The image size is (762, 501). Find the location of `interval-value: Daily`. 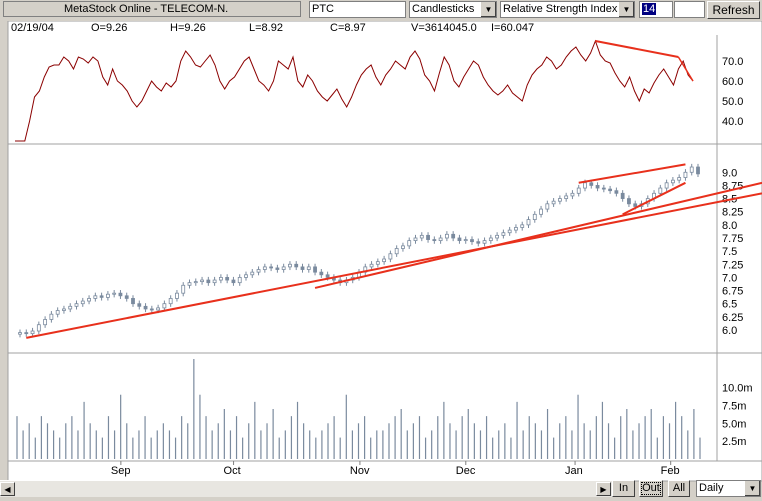

interval-value: Daily is located at coordinates (711, 488).